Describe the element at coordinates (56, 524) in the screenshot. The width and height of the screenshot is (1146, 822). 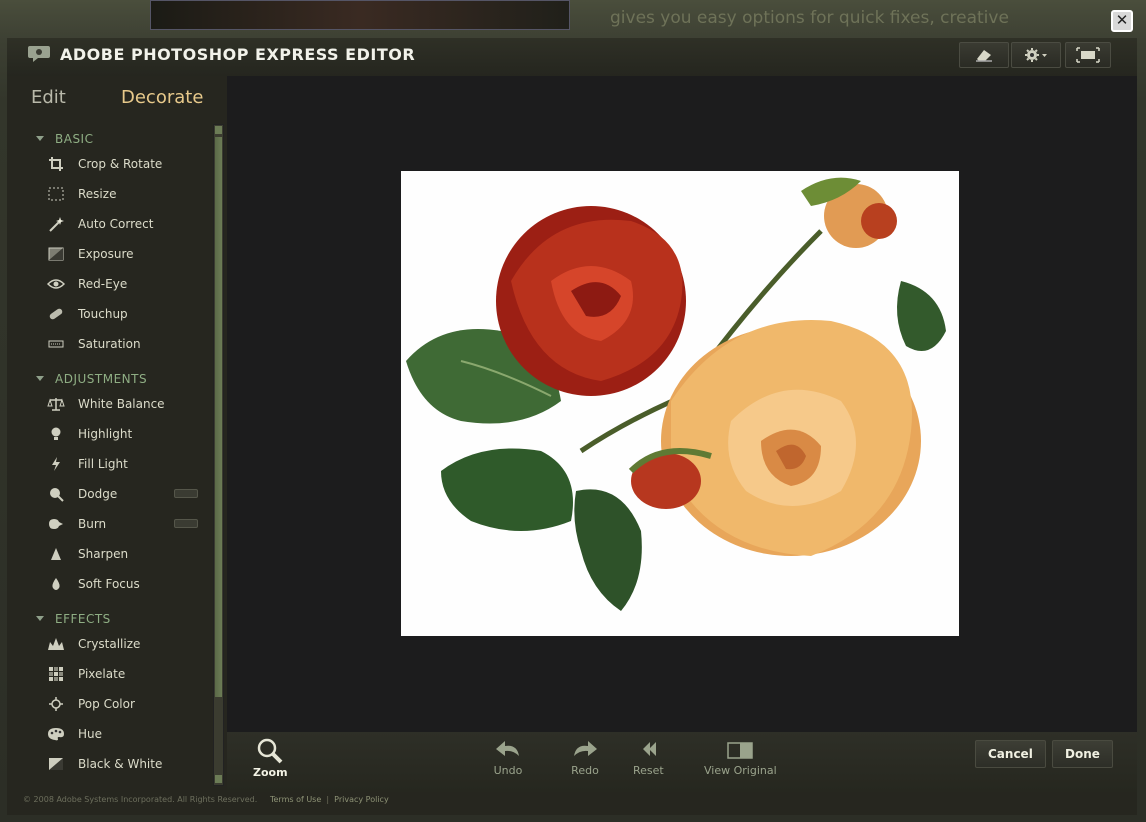
I see `burn-icon` at that location.